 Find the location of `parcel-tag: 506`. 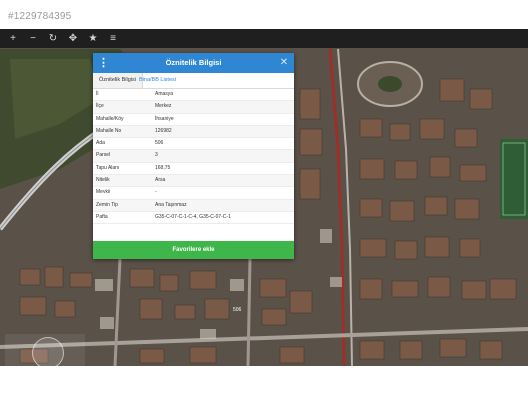

parcel-tag: 506 is located at coordinates (237, 310).